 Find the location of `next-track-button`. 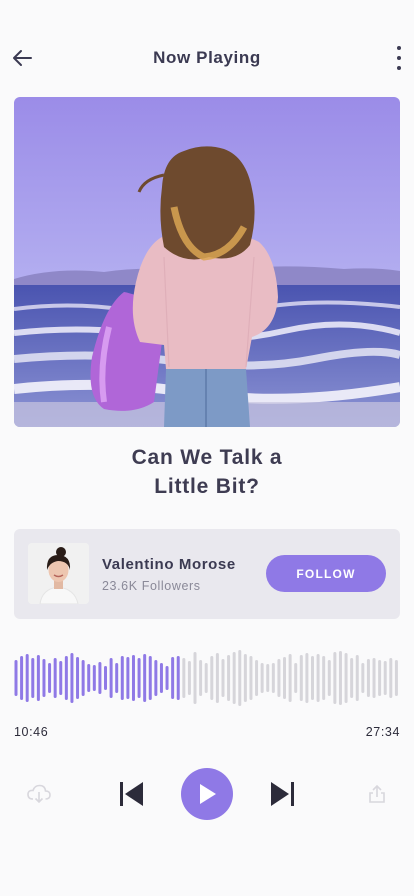

next-track-button is located at coordinates (283, 794).